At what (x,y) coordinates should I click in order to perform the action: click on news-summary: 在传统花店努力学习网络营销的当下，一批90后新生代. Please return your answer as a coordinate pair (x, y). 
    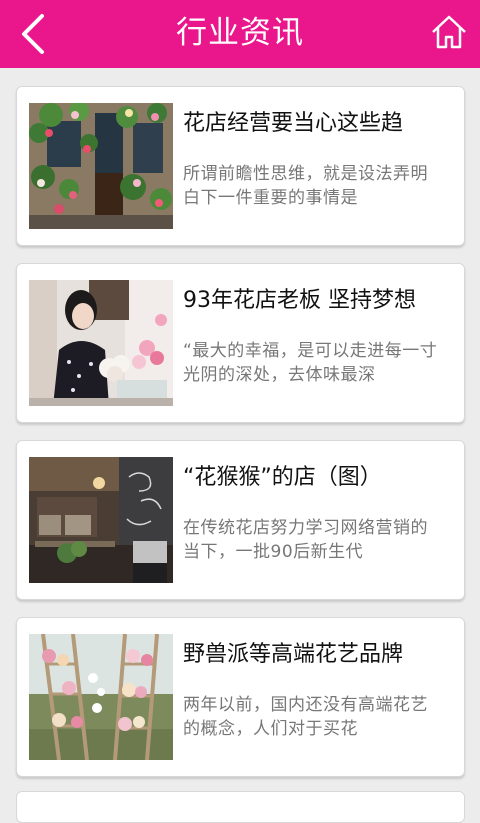
    Looking at the image, I should click on (305, 540).